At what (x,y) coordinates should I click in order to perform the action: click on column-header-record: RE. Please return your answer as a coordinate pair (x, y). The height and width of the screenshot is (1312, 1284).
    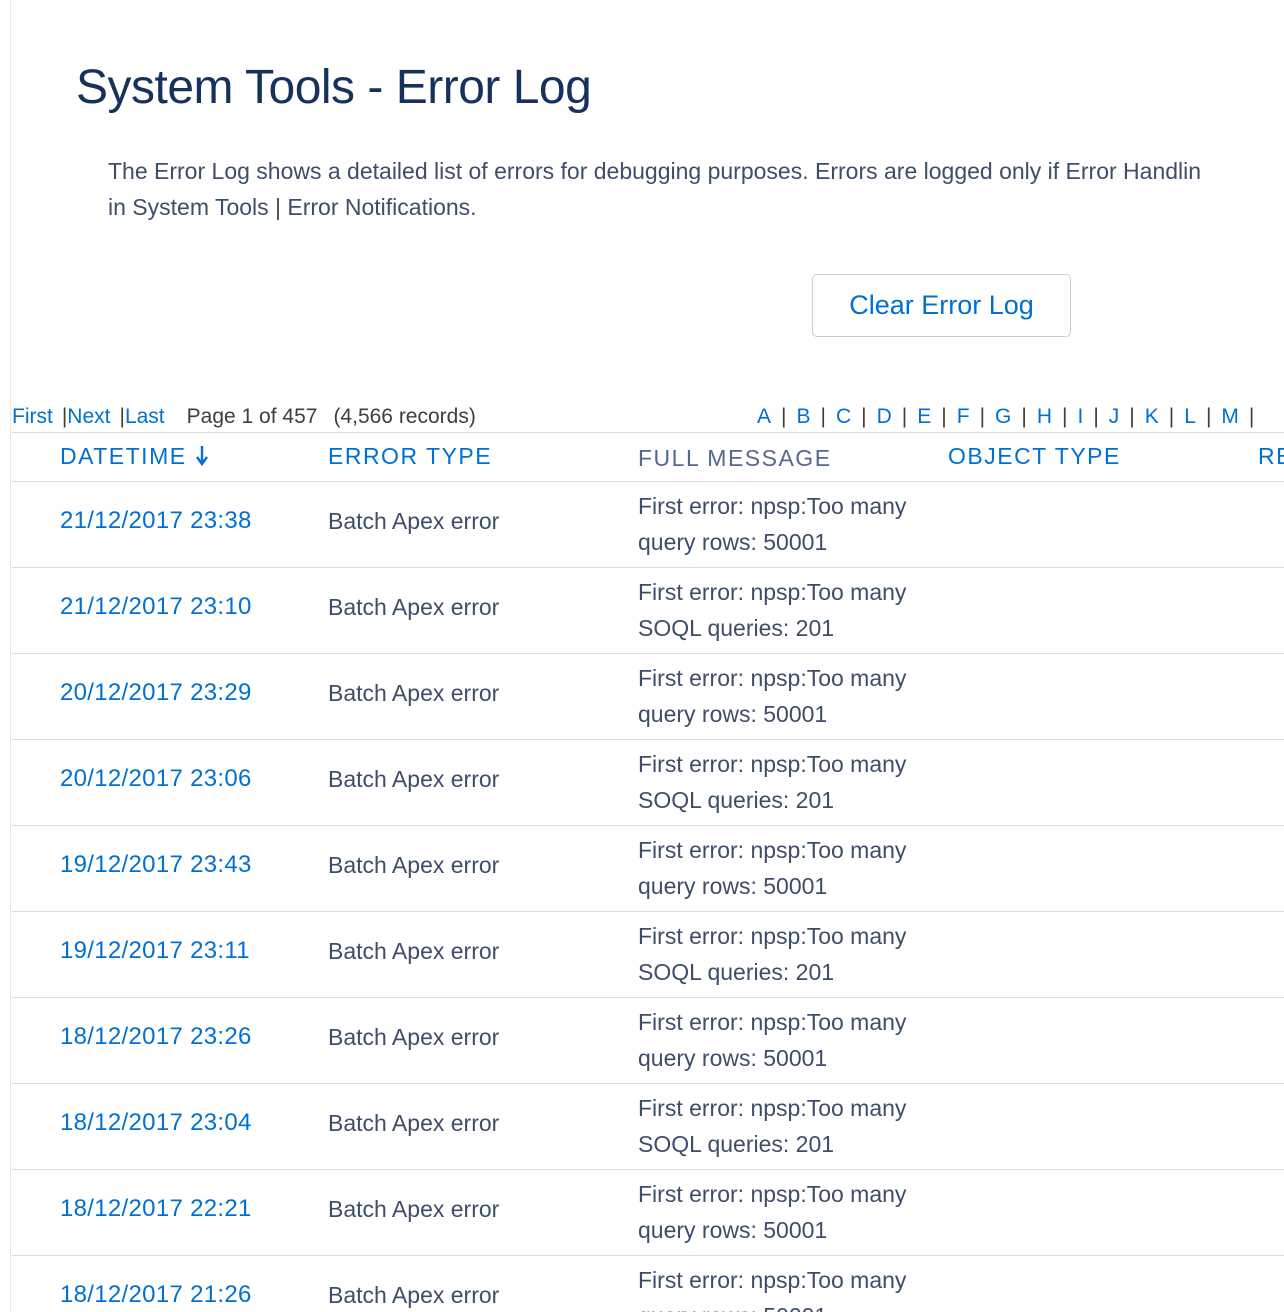
    Looking at the image, I should click on (1271, 456).